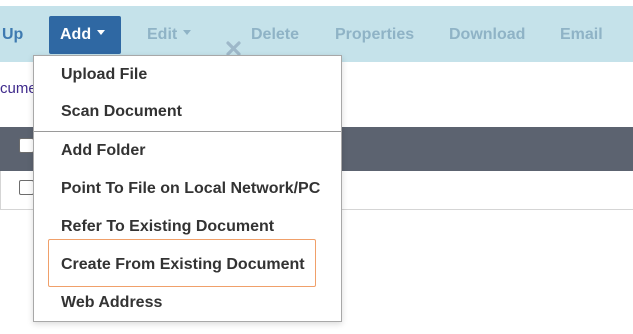 The width and height of the screenshot is (633, 334). I want to click on highlight-outline, so click(182, 263).